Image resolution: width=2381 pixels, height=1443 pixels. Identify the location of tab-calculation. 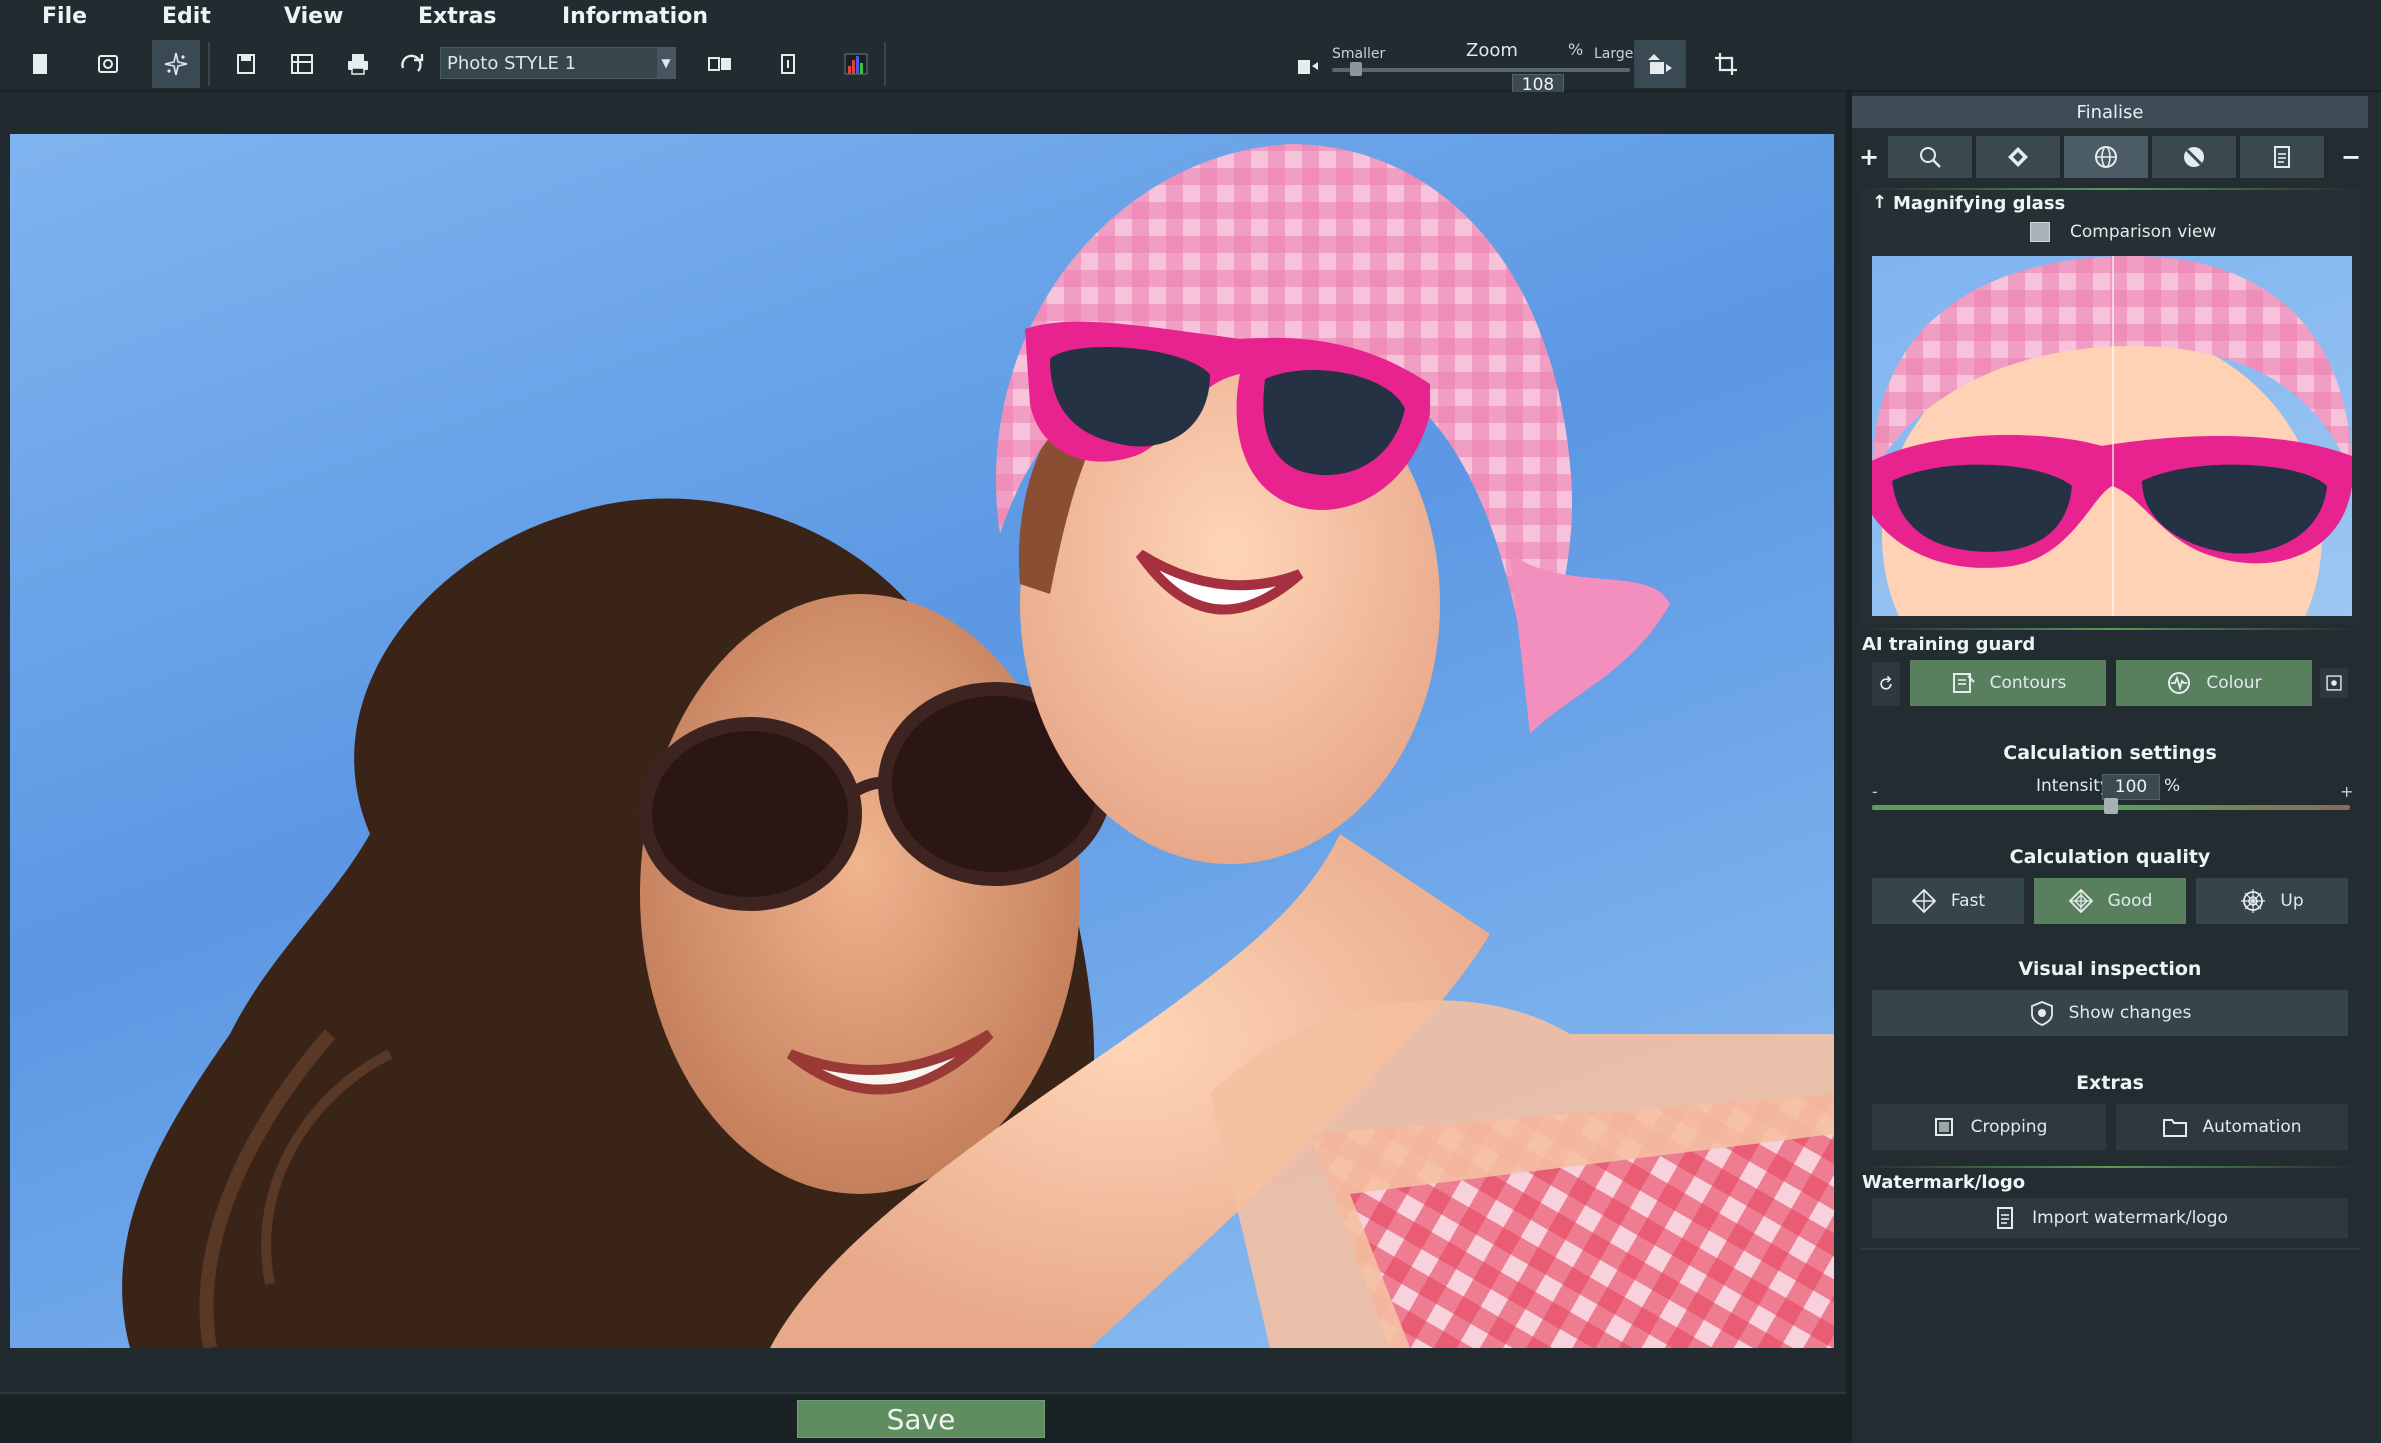
(2106, 157).